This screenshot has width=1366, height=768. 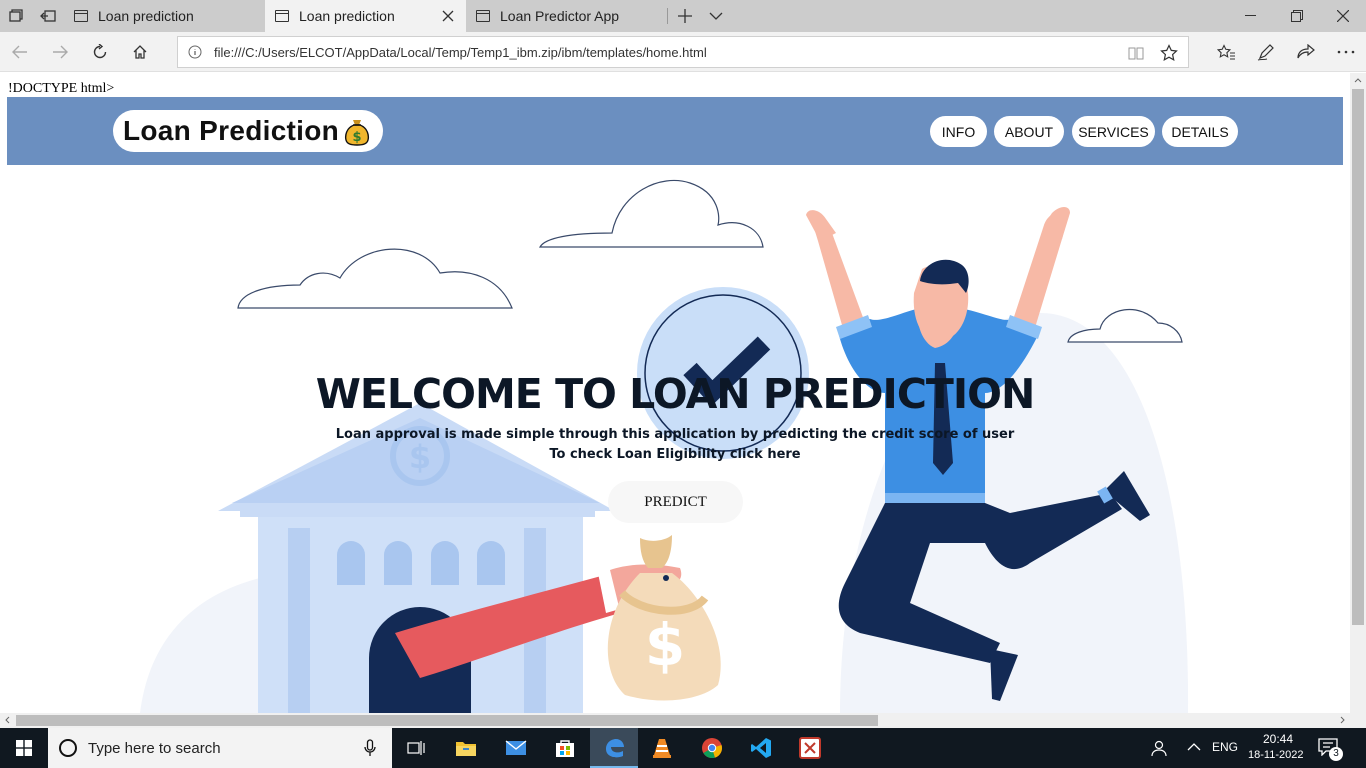 What do you see at coordinates (810, 748) in the screenshot?
I see `snipping-tool-icon` at bounding box center [810, 748].